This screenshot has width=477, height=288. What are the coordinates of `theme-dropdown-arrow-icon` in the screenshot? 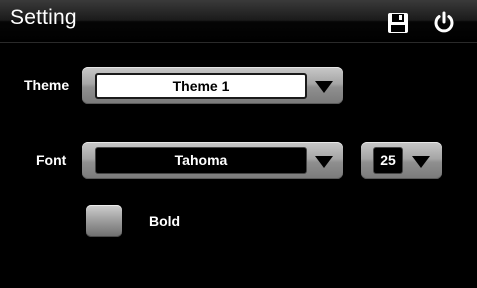 It's located at (324, 87).